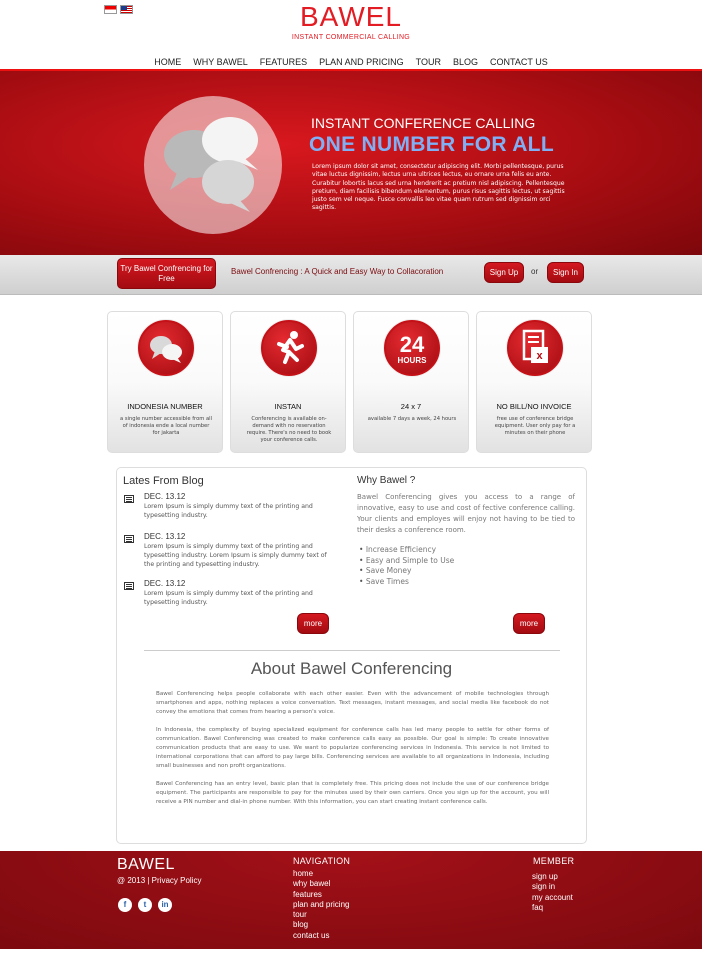 This screenshot has height=960, width=702. Describe the element at coordinates (283, 62) in the screenshot. I see `nav-features: FEATURES` at that location.